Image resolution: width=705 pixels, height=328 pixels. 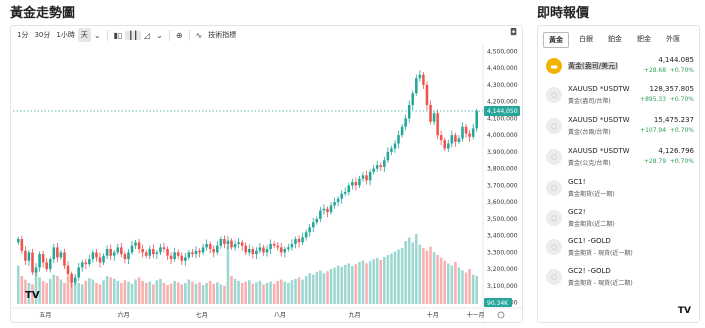 I want to click on quote-row: ▬ 黃金(盎司/美元) 4,144.085 +28.68 +0.70%, so click(x=620, y=67).